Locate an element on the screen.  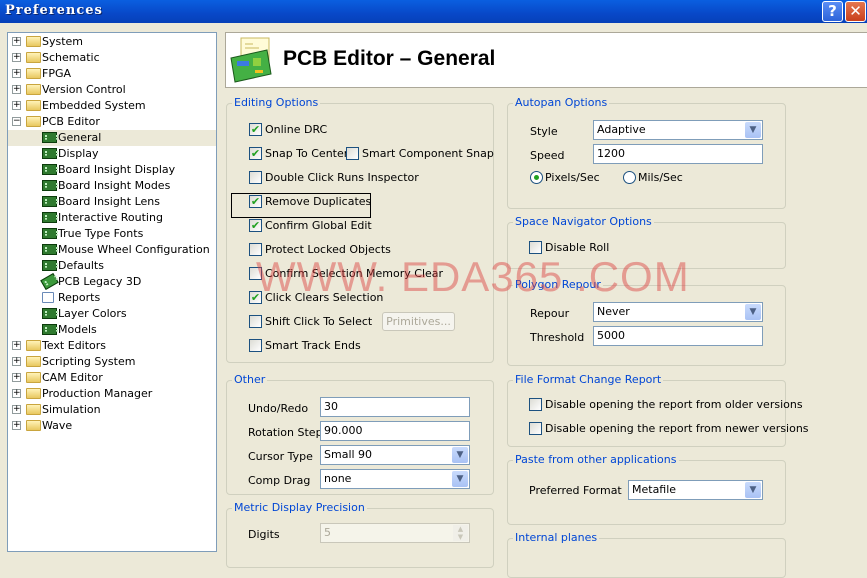
comp-drag-select: none ▼ is located at coordinates (395, 479).